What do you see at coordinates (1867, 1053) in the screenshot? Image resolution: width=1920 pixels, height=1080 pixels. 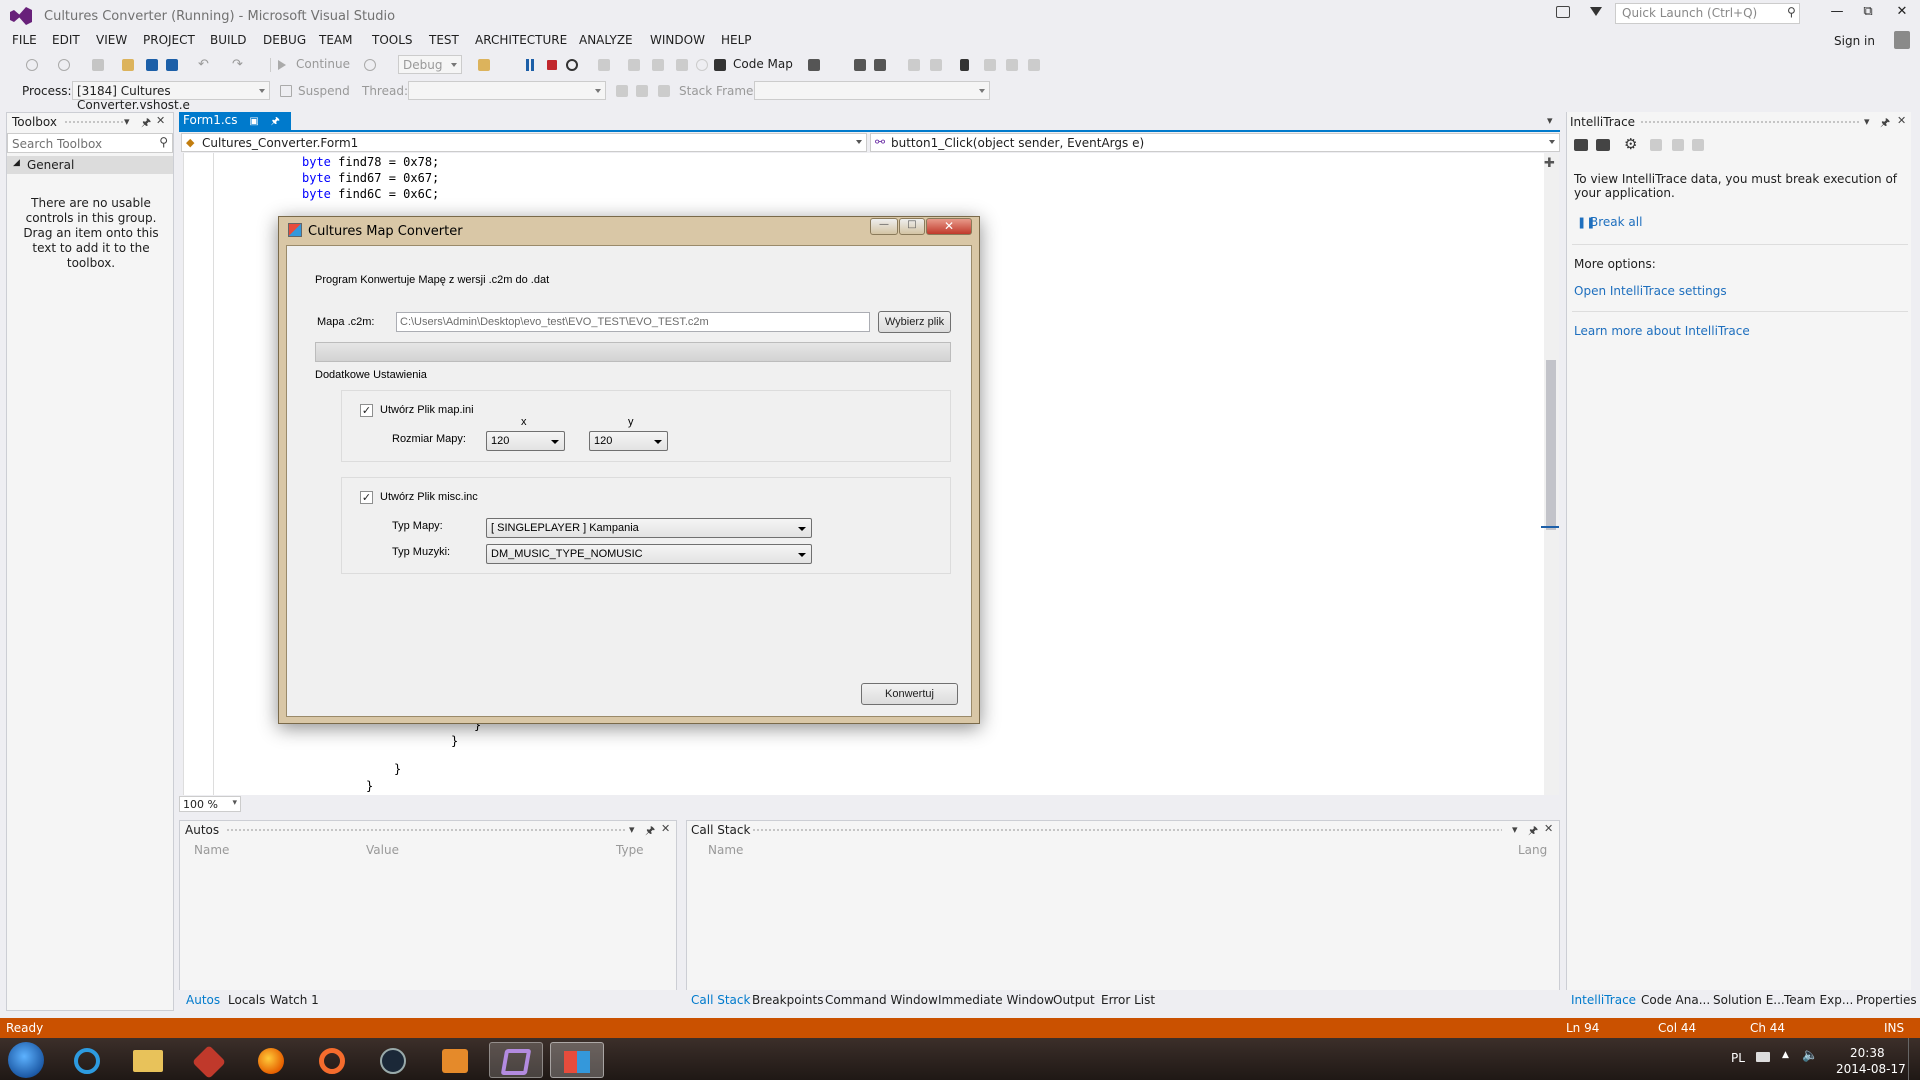 I see `clock-time: 20:38` at bounding box center [1867, 1053].